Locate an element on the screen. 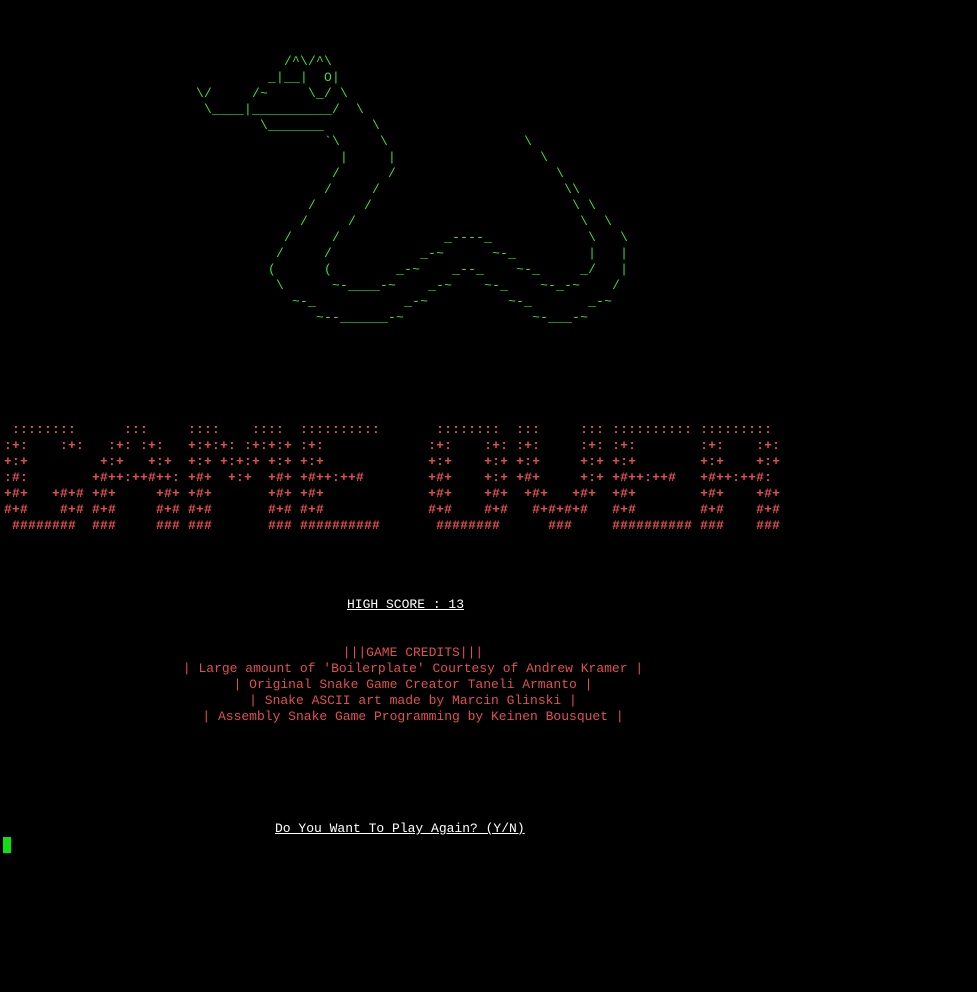 This screenshot has width=977, height=992. text-cursor is located at coordinates (7, 845).